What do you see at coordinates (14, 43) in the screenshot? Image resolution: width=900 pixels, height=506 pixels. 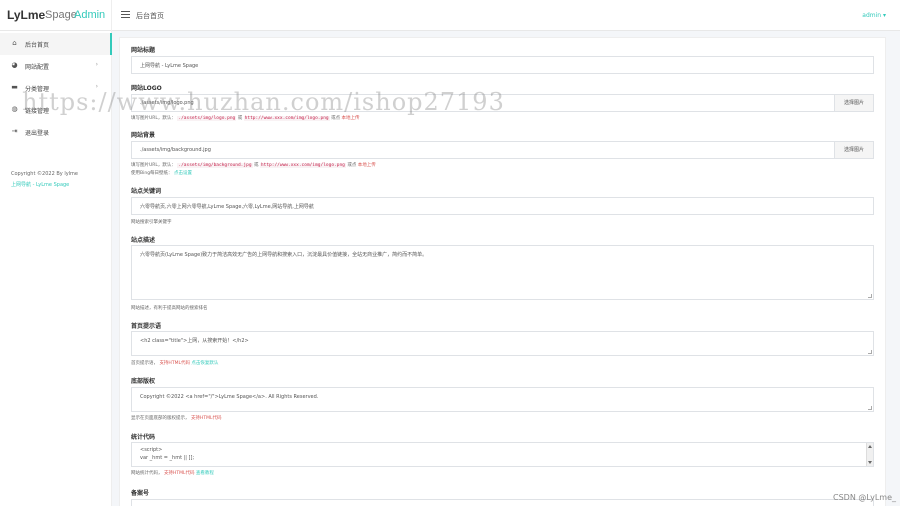 I see `home-icon: ⌂` at bounding box center [14, 43].